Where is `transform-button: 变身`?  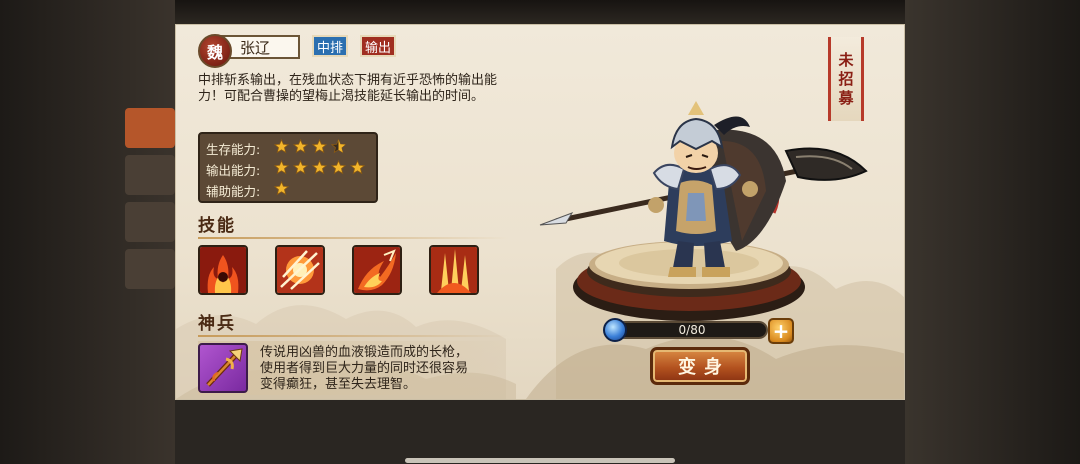 transform-button: 变身 is located at coordinates (700, 366).